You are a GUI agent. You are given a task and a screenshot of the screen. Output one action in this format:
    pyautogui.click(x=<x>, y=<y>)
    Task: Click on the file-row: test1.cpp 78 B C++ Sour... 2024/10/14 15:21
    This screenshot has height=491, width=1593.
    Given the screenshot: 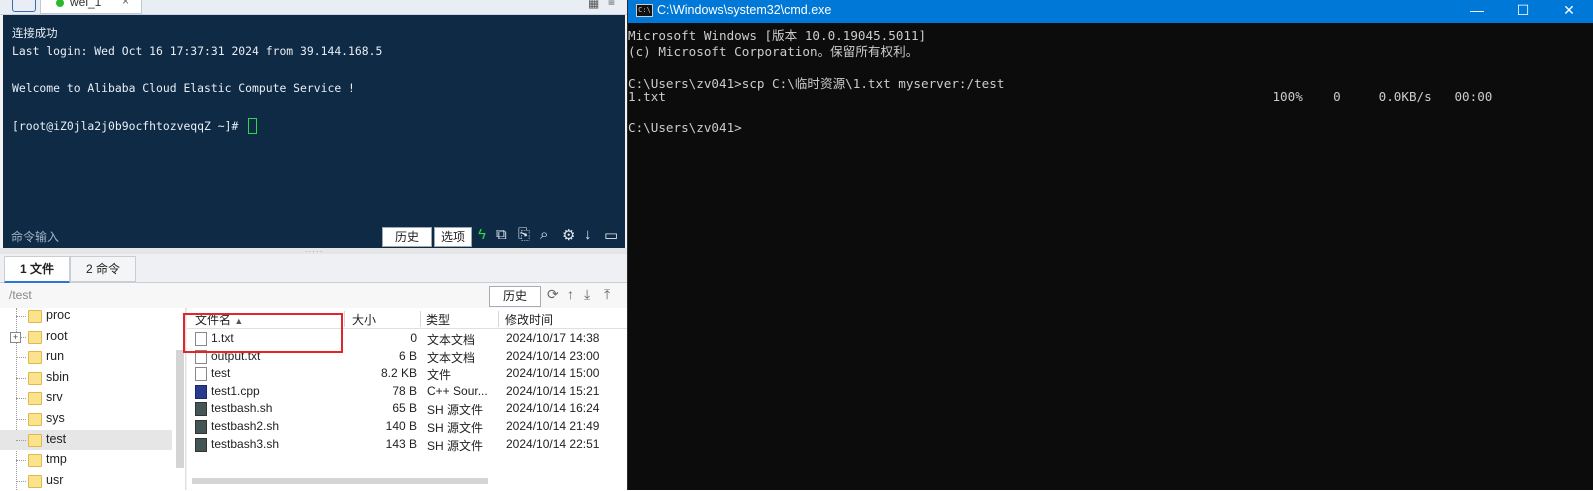 What is the action you would take?
    pyautogui.click(x=407, y=392)
    